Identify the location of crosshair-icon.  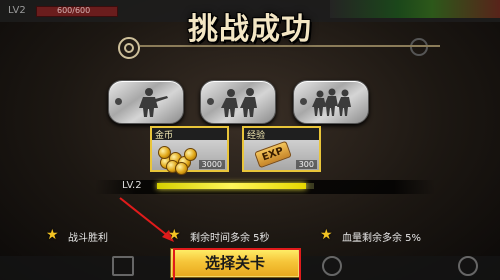
(129, 48).